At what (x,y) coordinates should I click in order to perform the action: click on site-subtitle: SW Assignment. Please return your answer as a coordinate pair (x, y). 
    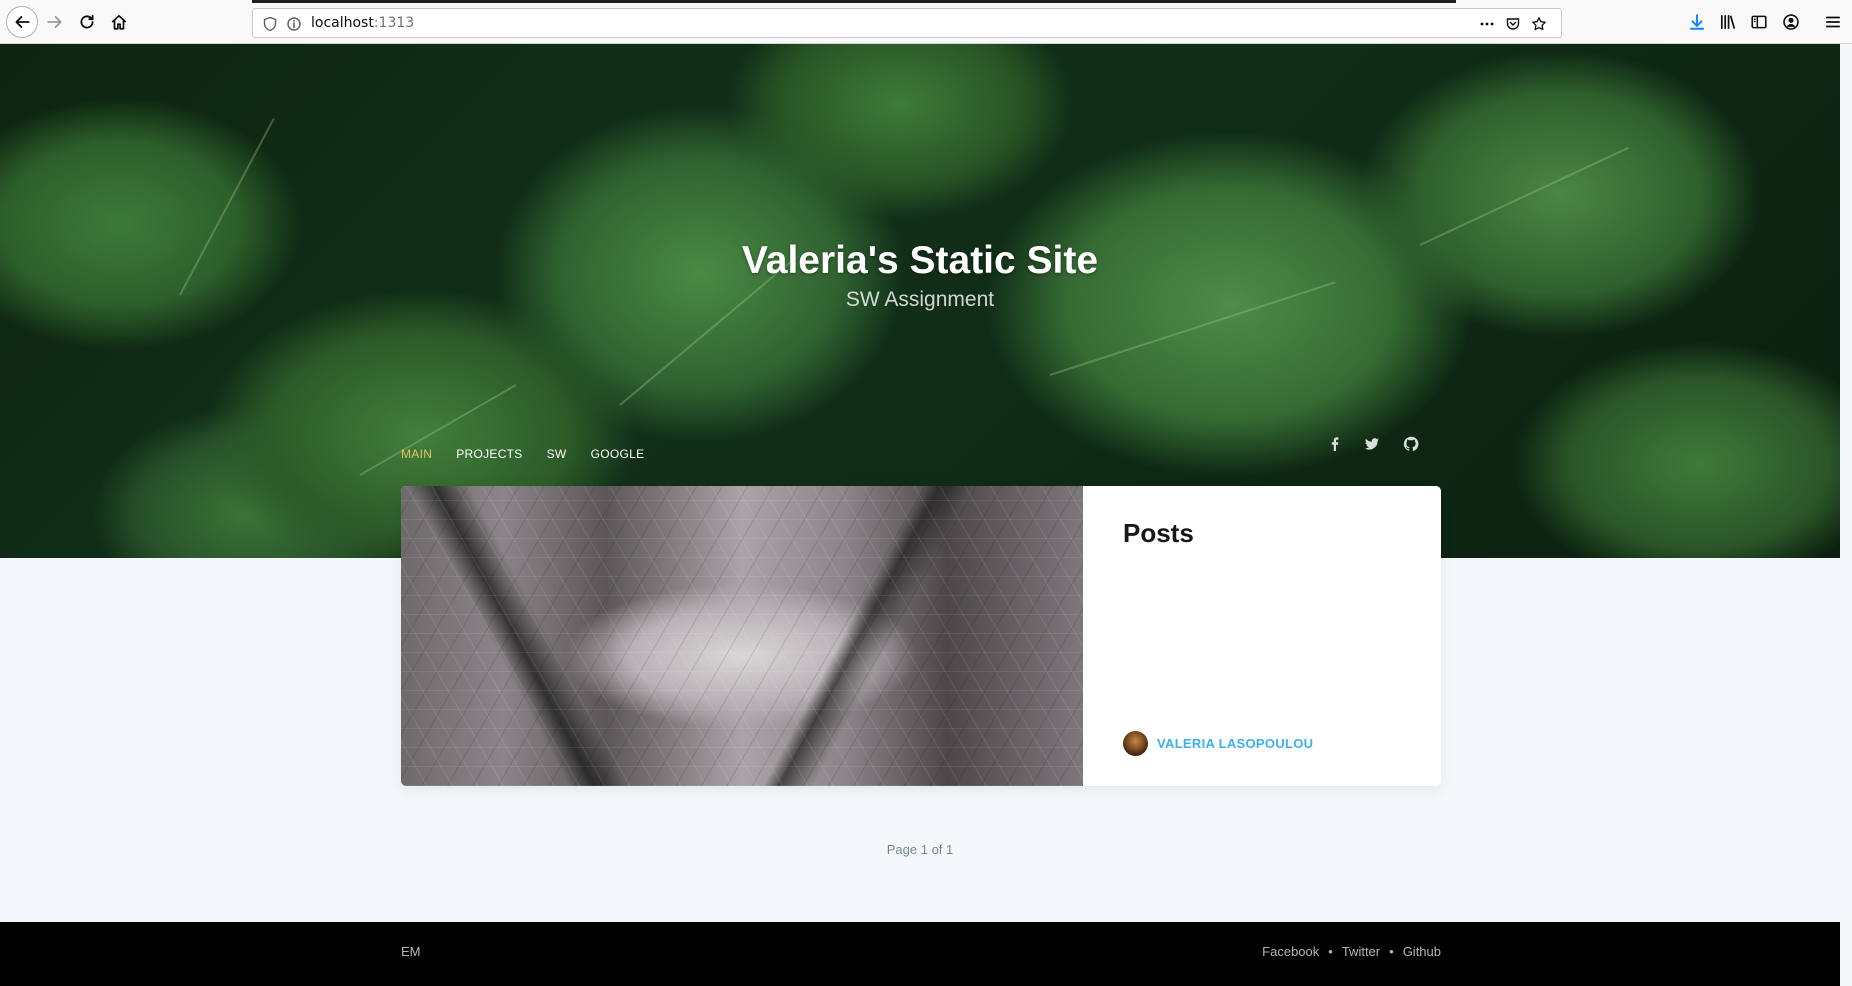
    Looking at the image, I should click on (920, 299).